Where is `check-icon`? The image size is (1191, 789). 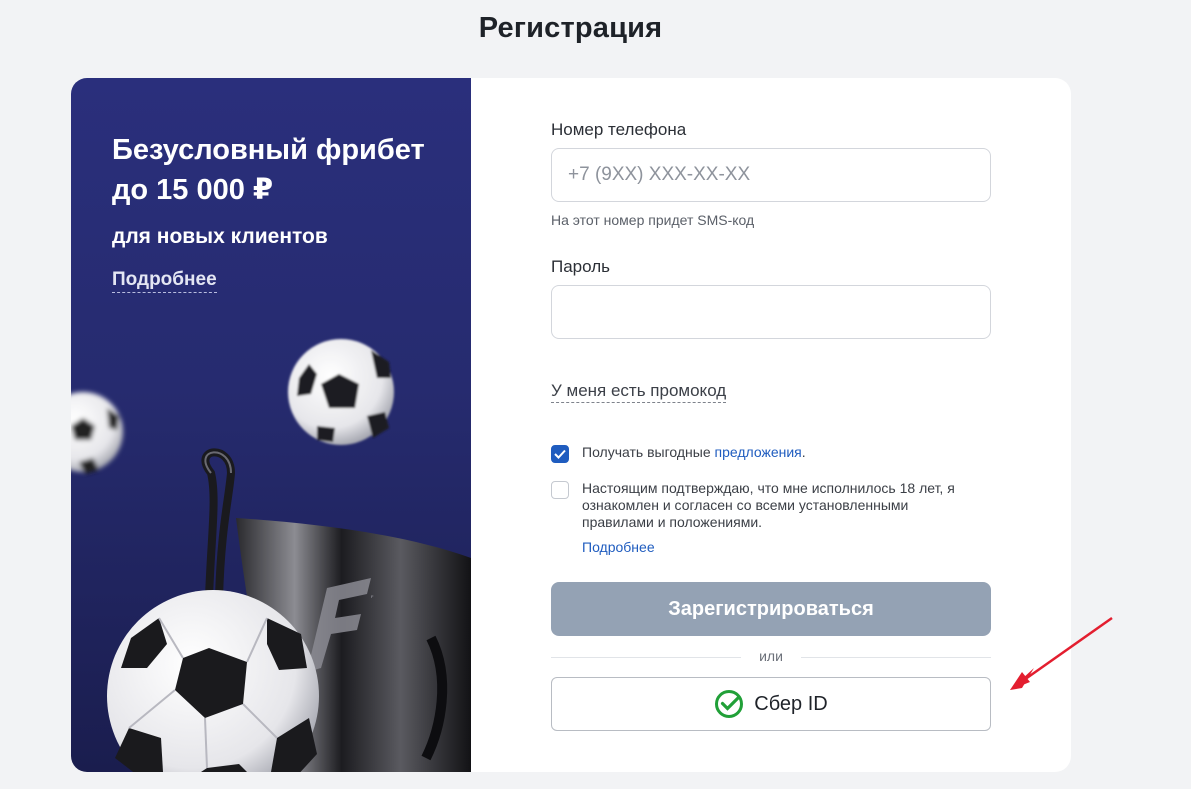
check-icon is located at coordinates (560, 454).